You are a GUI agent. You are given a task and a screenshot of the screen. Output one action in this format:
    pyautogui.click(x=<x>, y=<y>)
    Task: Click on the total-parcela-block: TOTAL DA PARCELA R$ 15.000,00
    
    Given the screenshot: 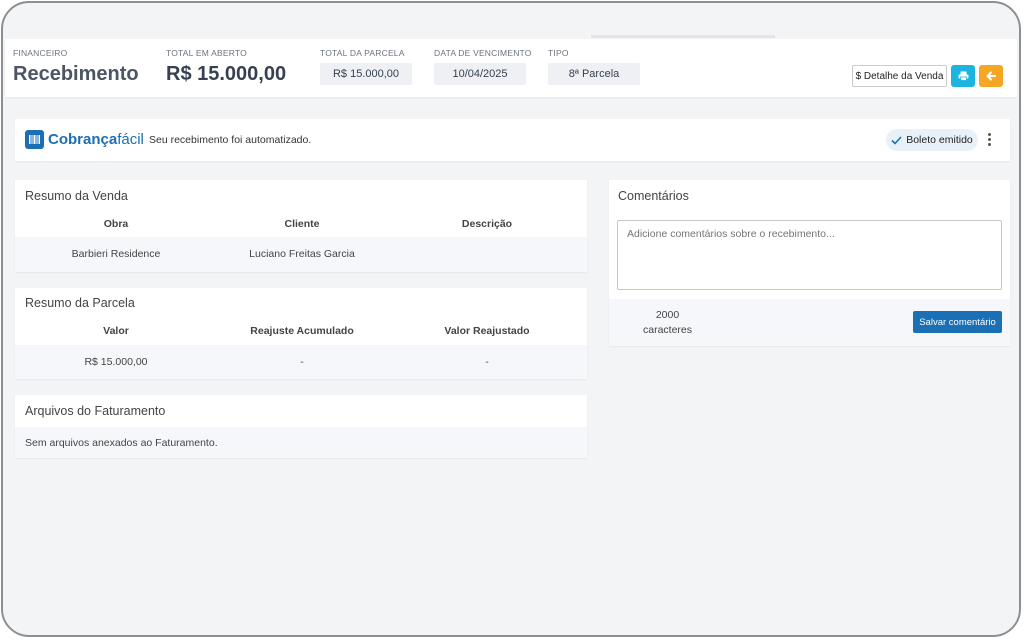 What is the action you would take?
    pyautogui.click(x=366, y=66)
    